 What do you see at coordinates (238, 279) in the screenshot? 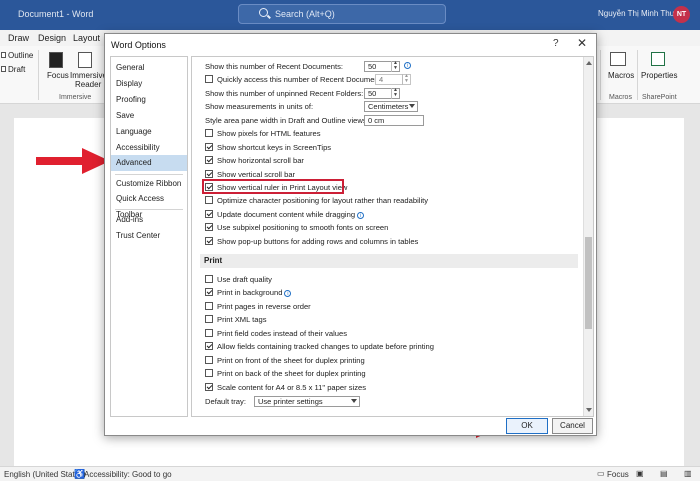
I see `checkbox-row: Use draft quality` at bounding box center [238, 279].